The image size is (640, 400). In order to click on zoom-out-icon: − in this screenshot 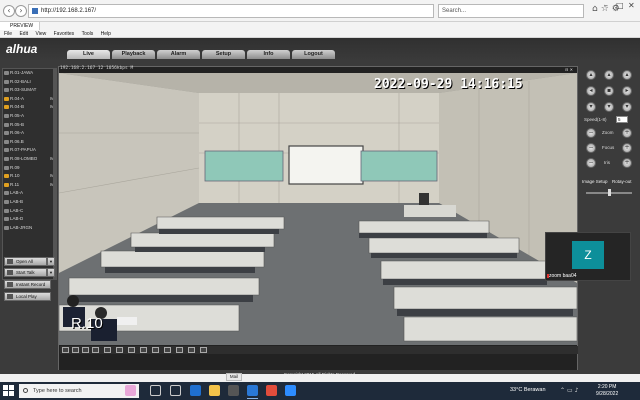, I will do `click(591, 133)`.